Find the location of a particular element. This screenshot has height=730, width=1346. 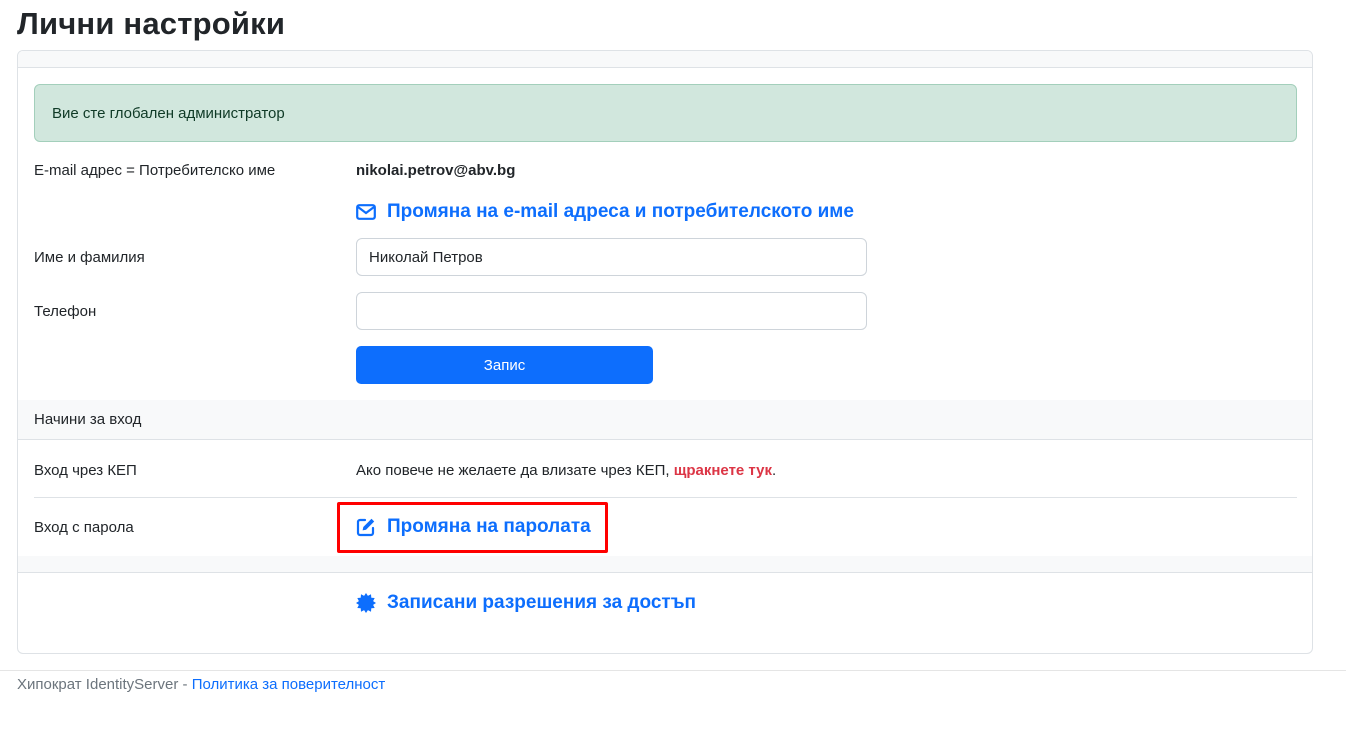

login-methods-header is located at coordinates (665, 420).